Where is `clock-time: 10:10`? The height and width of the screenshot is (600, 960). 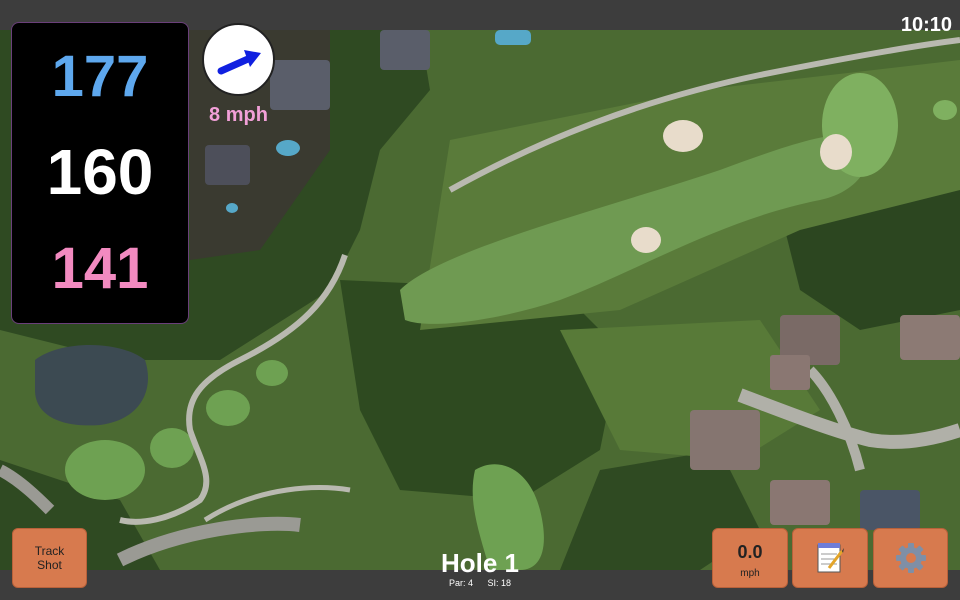 clock-time: 10:10 is located at coordinates (926, 25).